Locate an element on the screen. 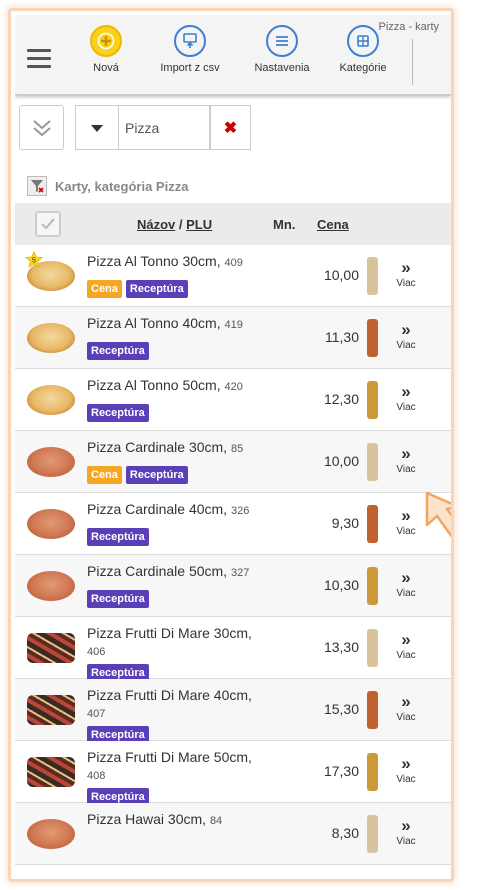 This screenshot has height=890, width=483. product-price: 8,30 is located at coordinates (345, 833).